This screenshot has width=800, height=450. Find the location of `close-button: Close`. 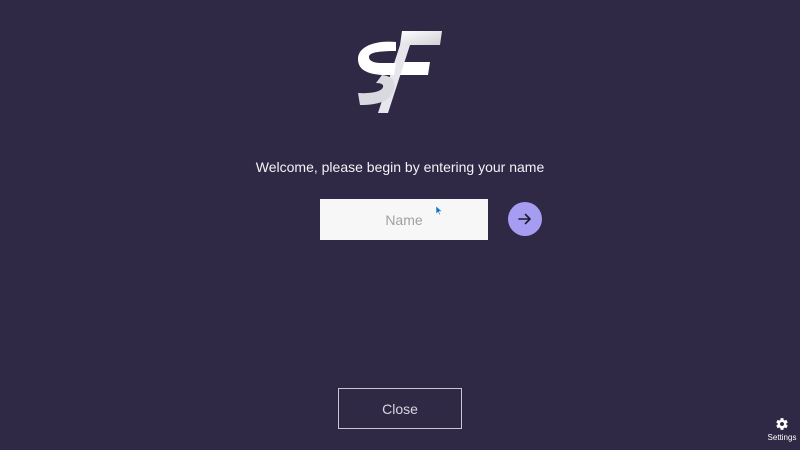

close-button: Close is located at coordinates (400, 408).